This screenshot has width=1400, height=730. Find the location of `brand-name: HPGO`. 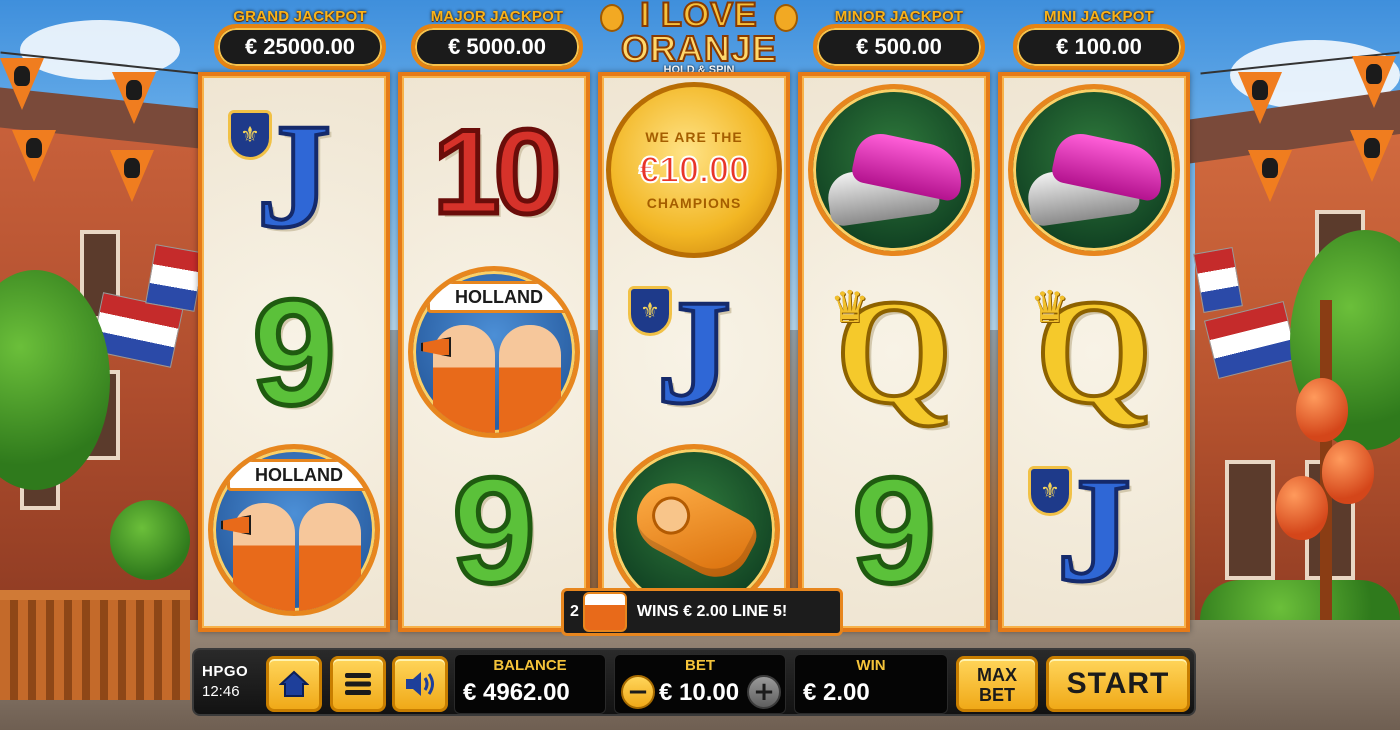

brand-name: HPGO is located at coordinates (225, 671).